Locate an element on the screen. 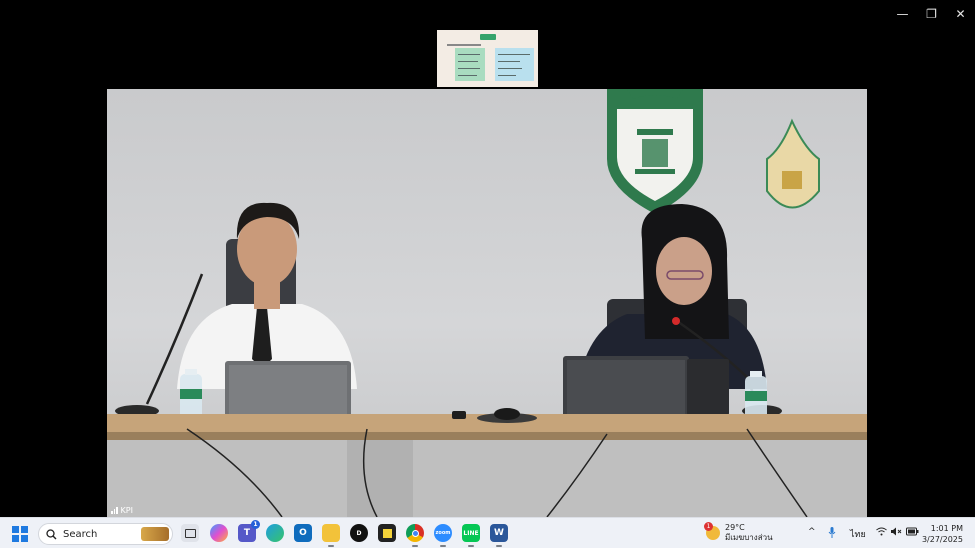  restore-button: ❐ is located at coordinates (931, 14).